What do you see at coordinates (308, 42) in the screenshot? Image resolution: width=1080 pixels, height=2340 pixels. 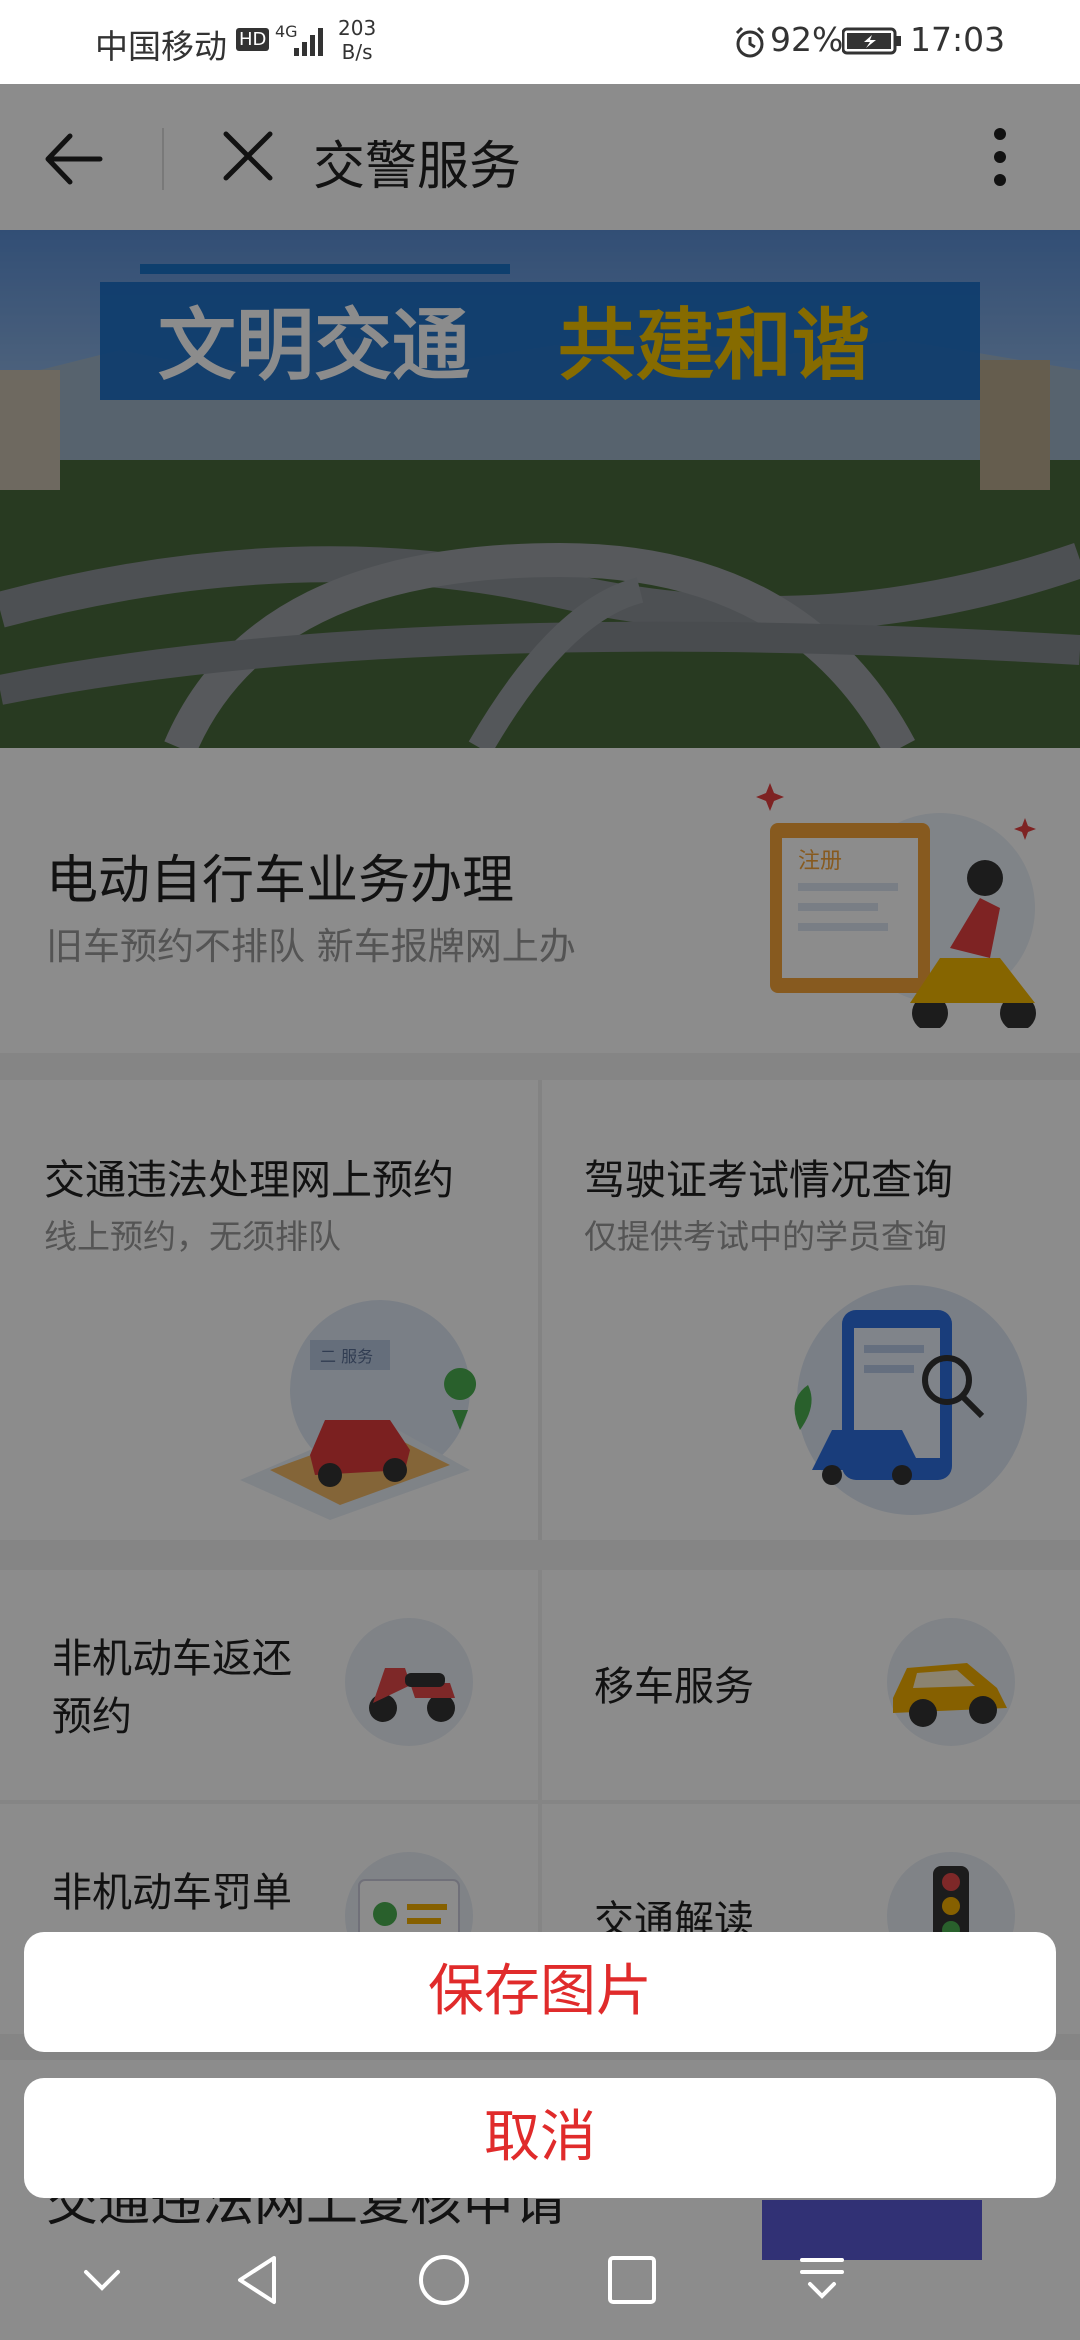 I see `signal-icon` at bounding box center [308, 42].